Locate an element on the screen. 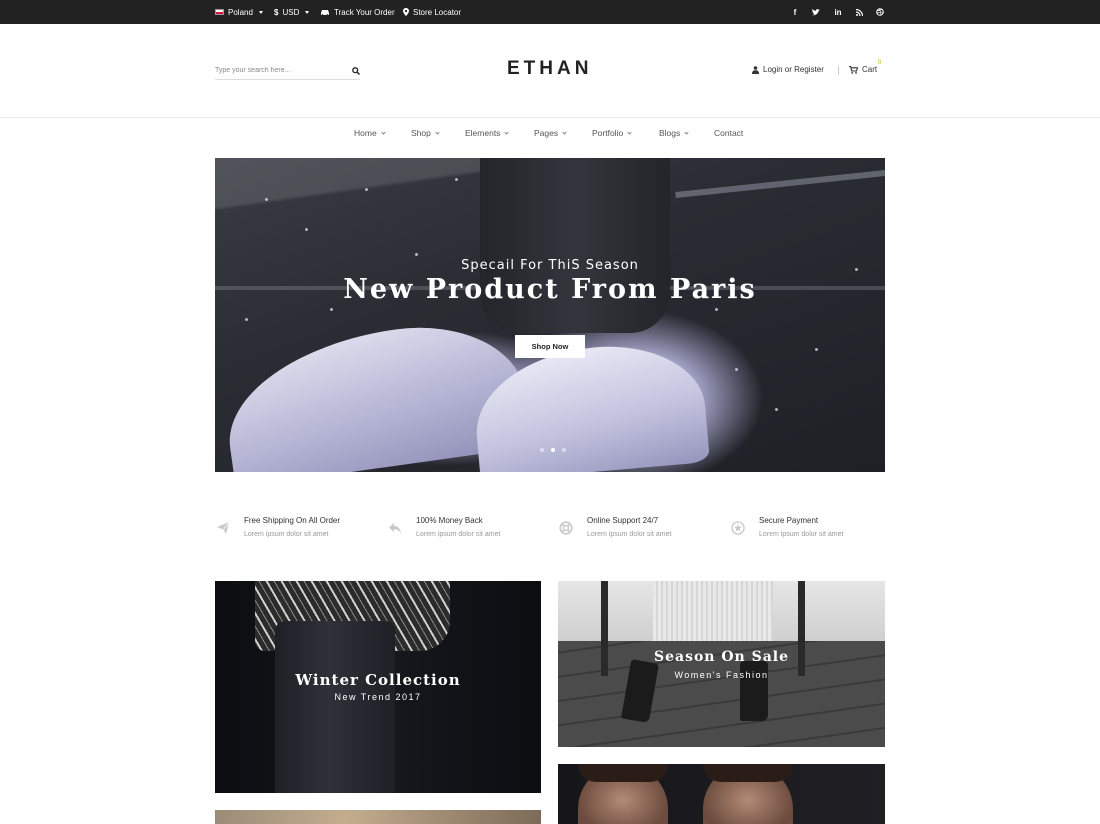  feature-title: Free Shipping On All Order is located at coordinates (292, 520).